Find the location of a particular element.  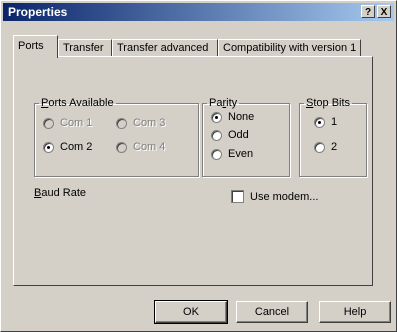

radio-com2: Com 2 is located at coordinates (67, 147).